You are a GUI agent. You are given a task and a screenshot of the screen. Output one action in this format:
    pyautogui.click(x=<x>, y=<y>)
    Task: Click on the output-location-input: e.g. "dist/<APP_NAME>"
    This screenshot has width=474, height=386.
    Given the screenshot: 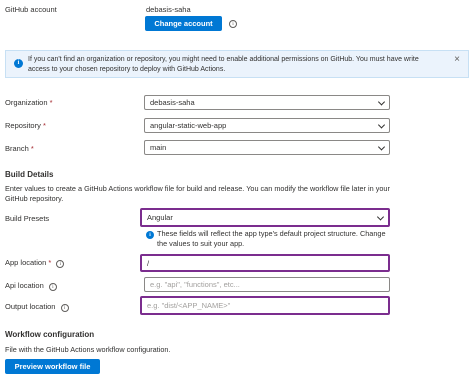 What is the action you would take?
    pyautogui.click(x=265, y=305)
    